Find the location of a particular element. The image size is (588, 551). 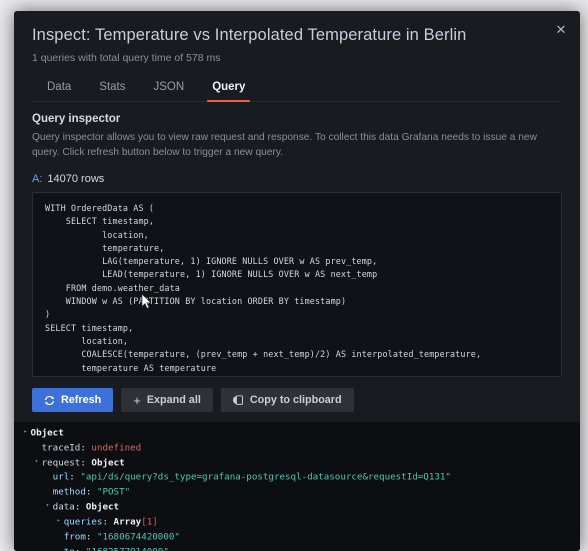

json-tree-row: traceId: undefined is located at coordinates (299, 448).